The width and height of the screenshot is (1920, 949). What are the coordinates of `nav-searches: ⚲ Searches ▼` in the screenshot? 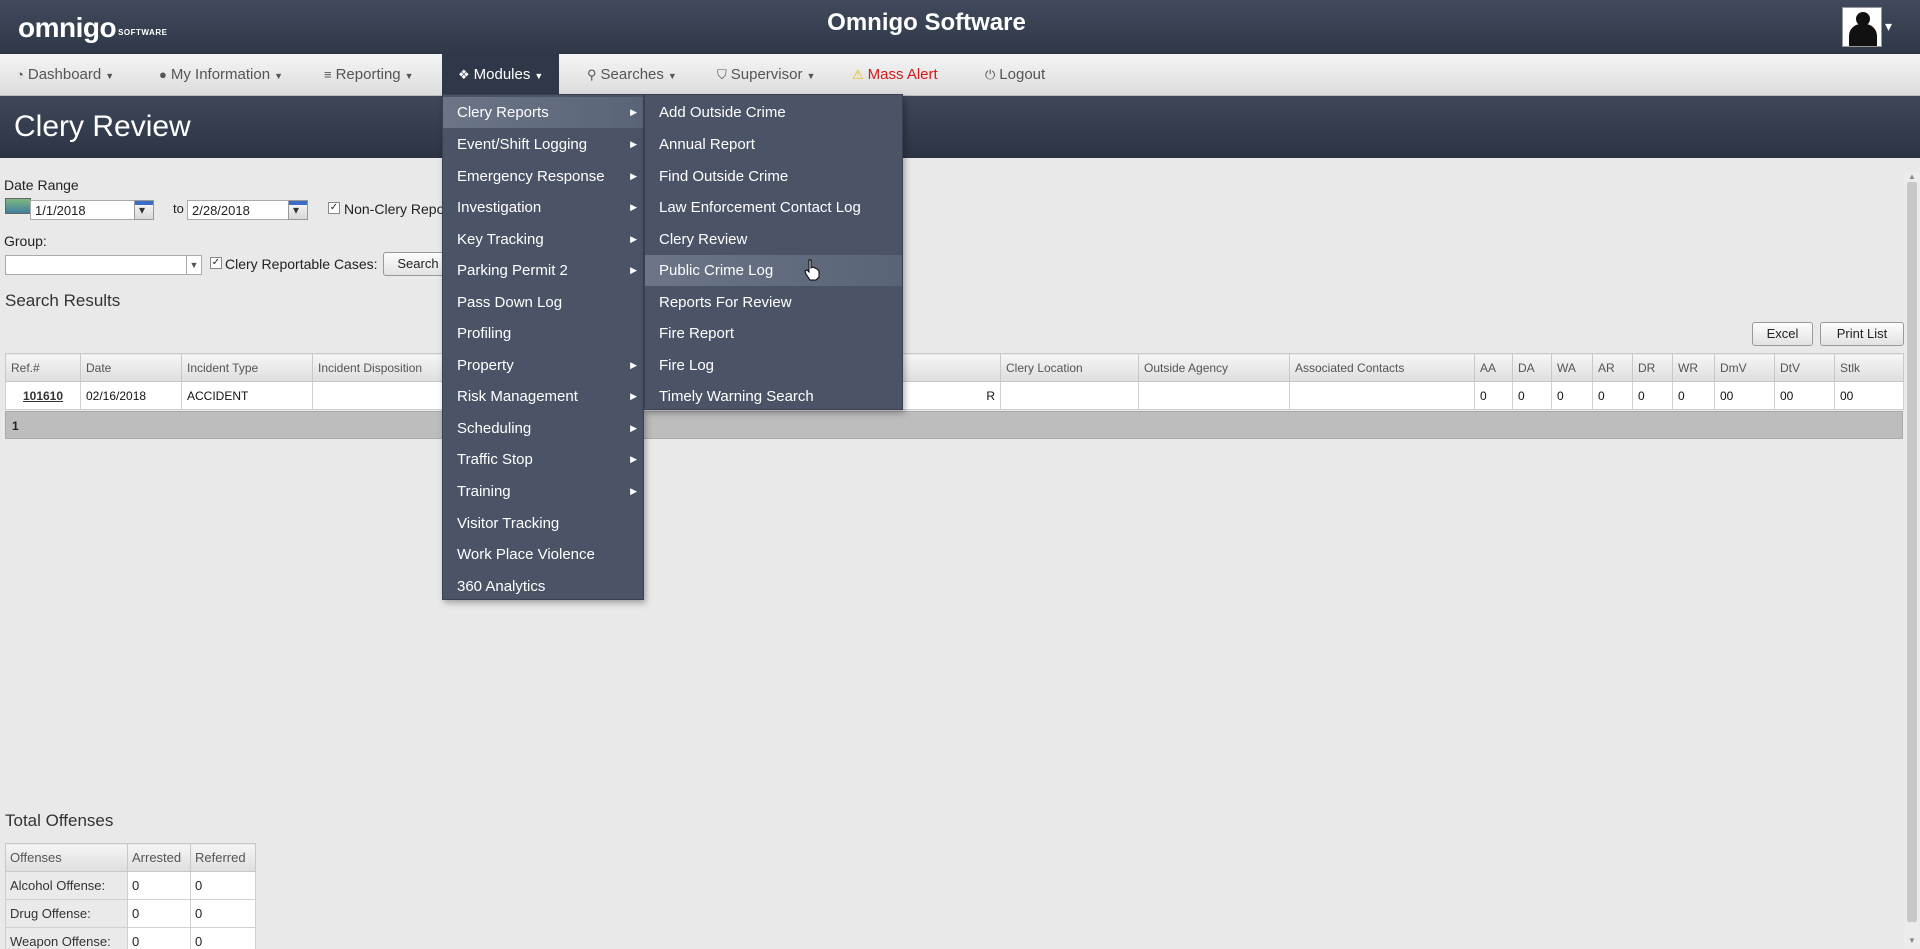 It's located at (632, 75).